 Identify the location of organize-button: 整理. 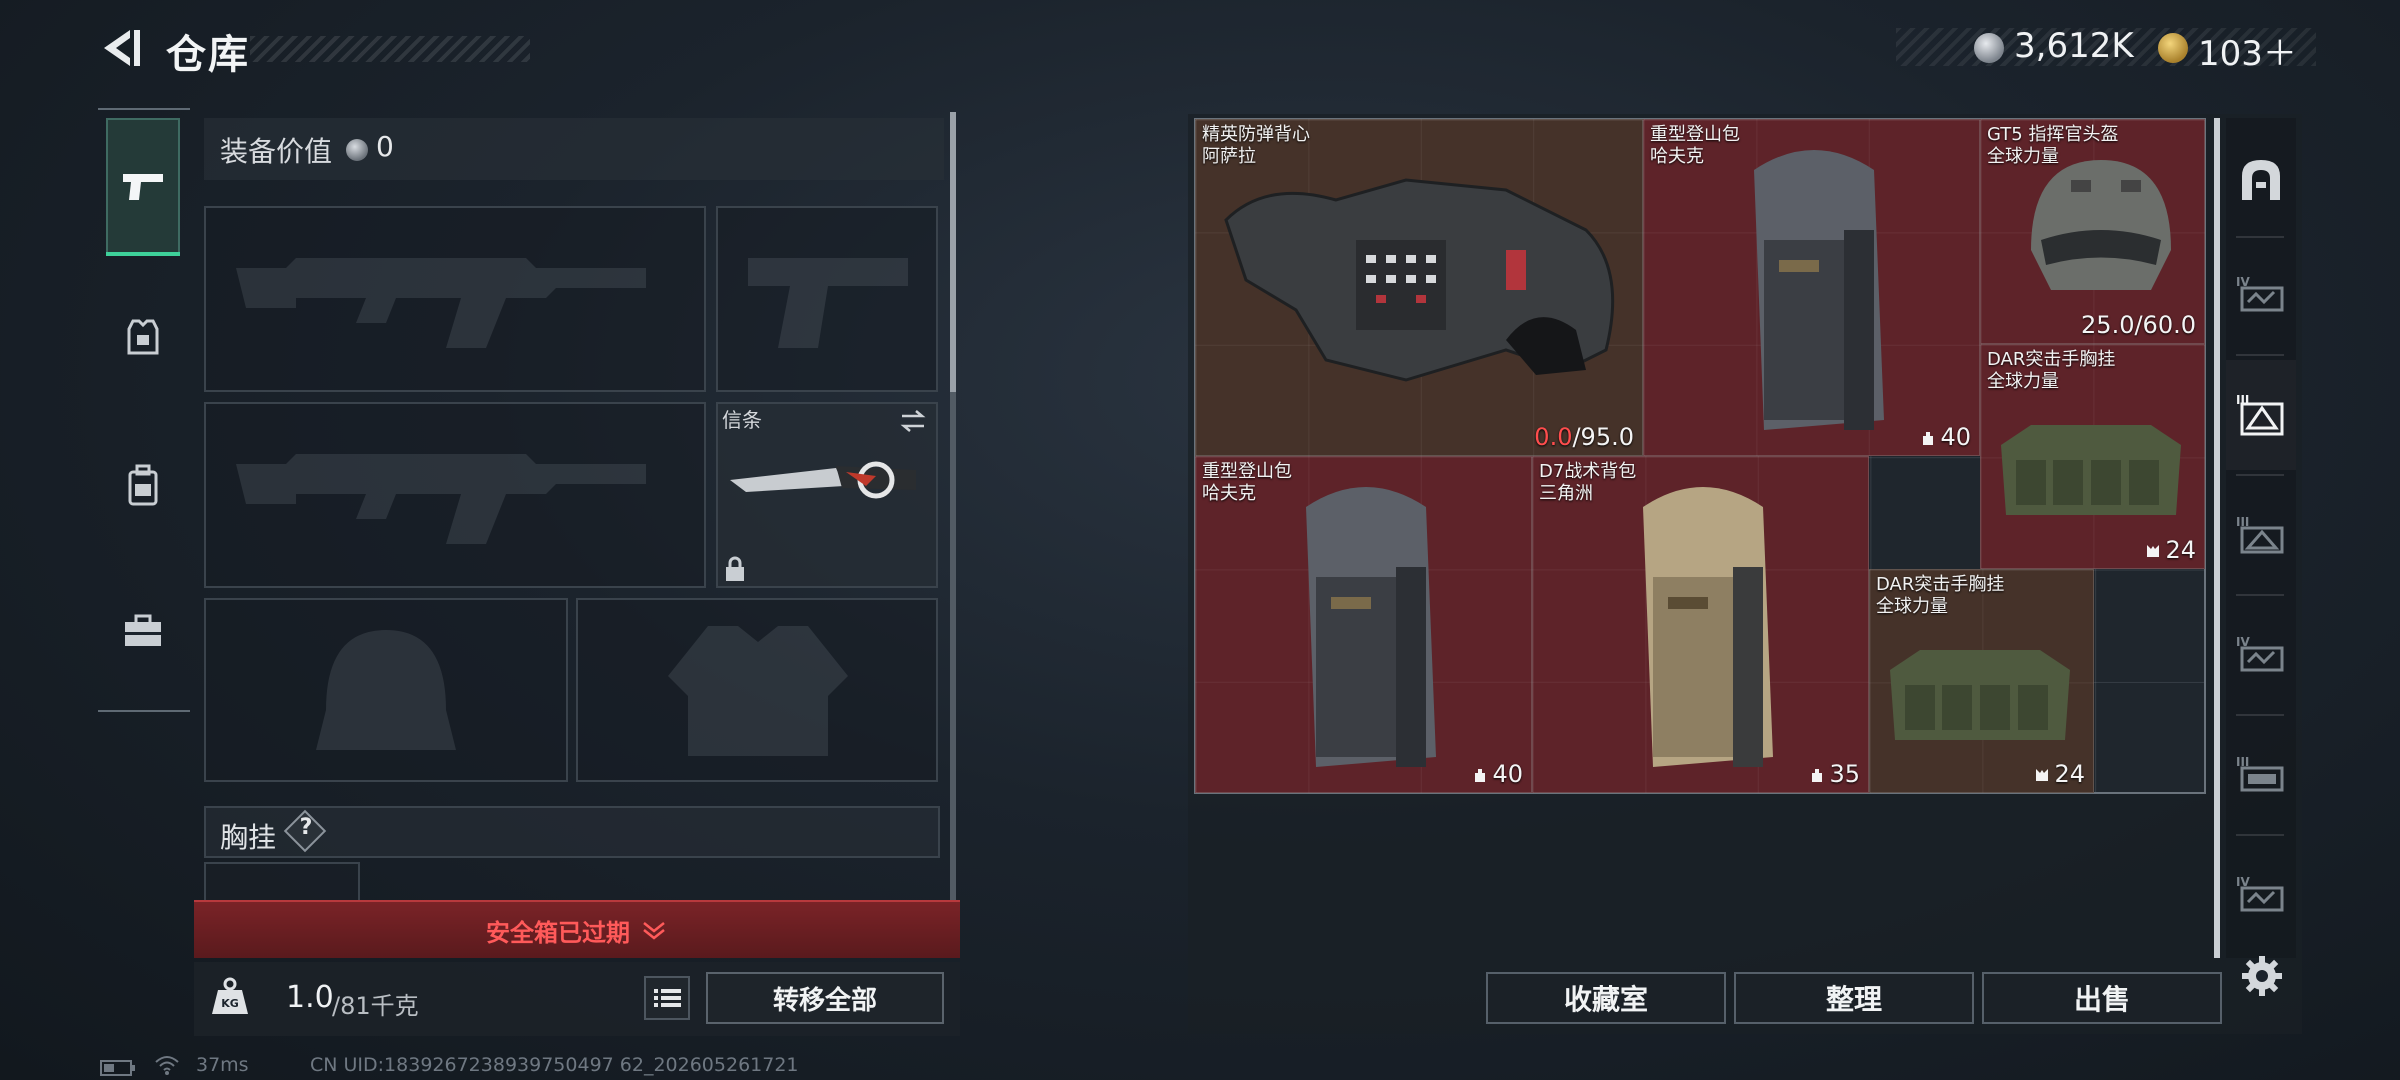
(1854, 998).